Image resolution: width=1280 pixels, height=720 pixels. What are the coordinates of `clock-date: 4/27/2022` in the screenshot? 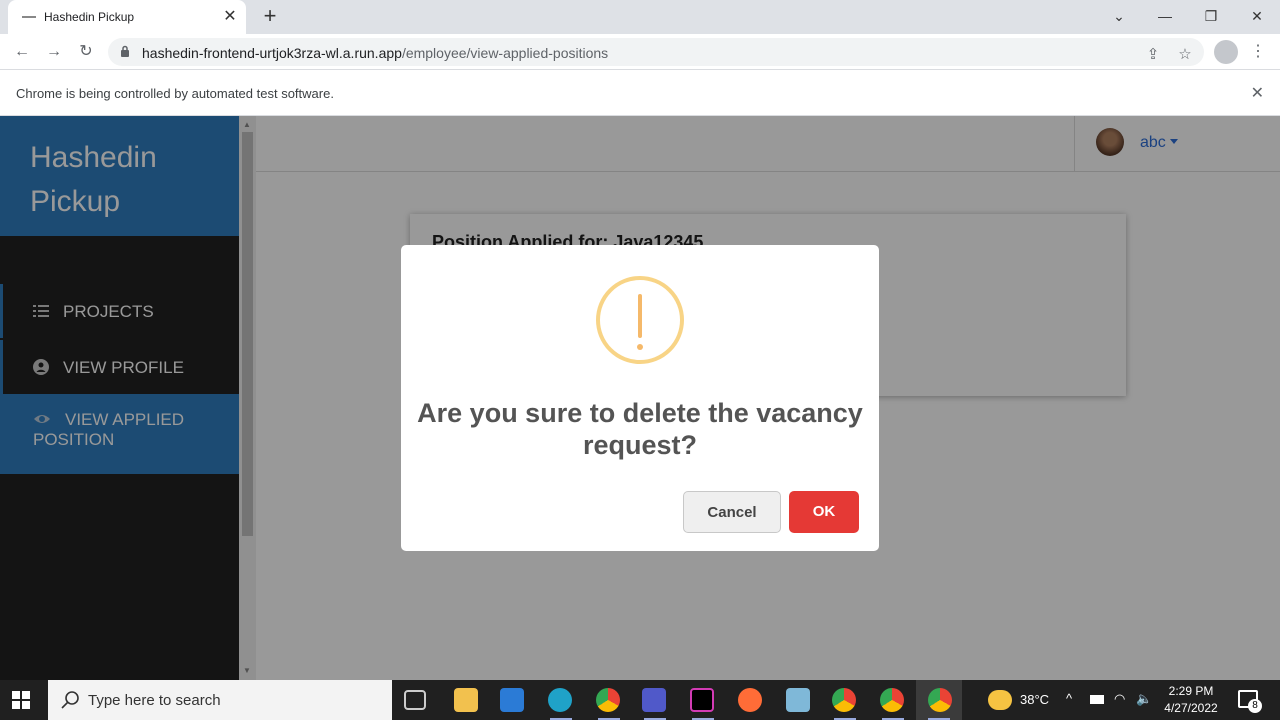 It's located at (1191, 708).